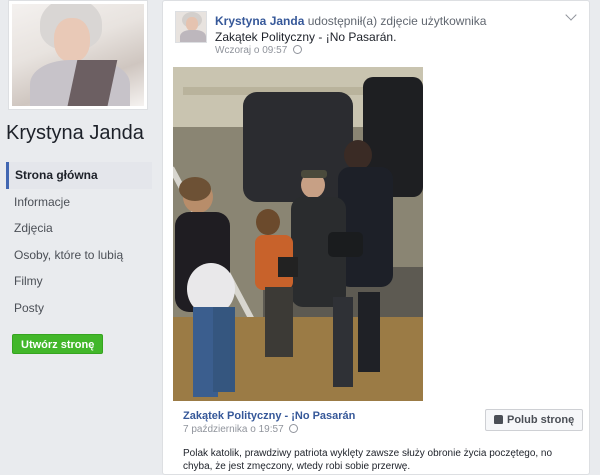 This screenshot has height=475, width=600. I want to click on like-page-button: Polub stronę, so click(534, 420).